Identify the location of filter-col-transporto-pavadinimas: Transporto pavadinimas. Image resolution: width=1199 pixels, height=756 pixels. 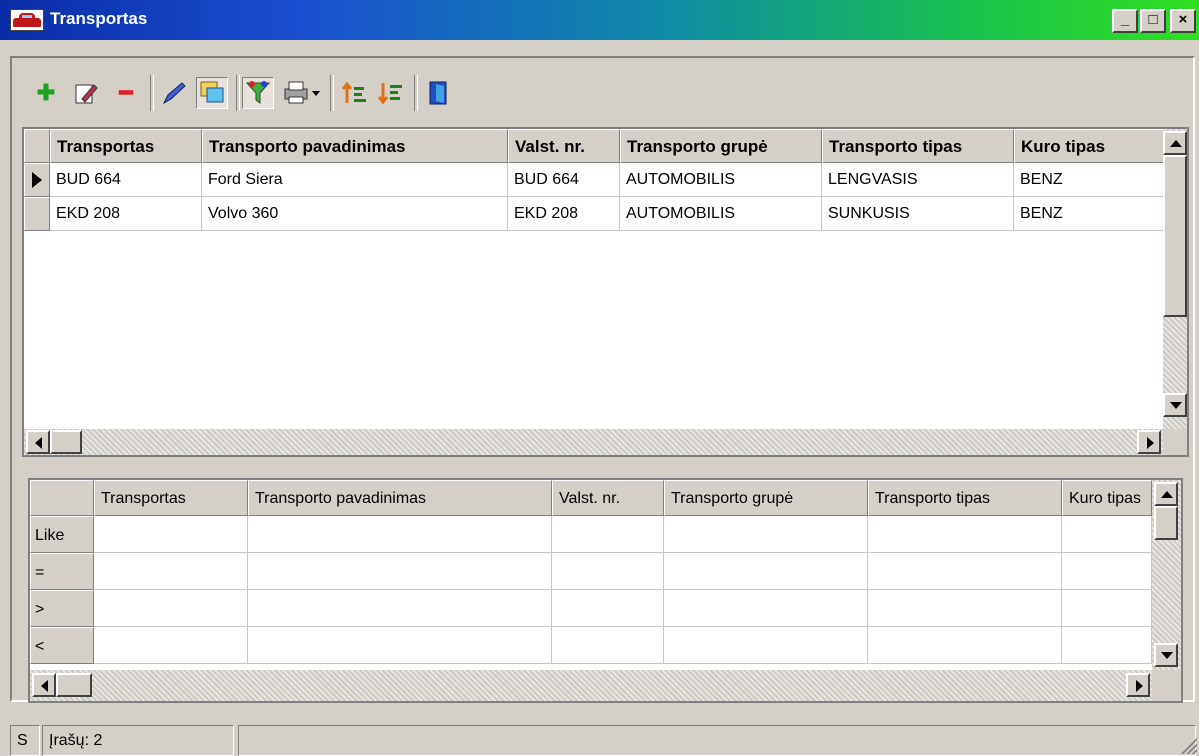
(400, 498).